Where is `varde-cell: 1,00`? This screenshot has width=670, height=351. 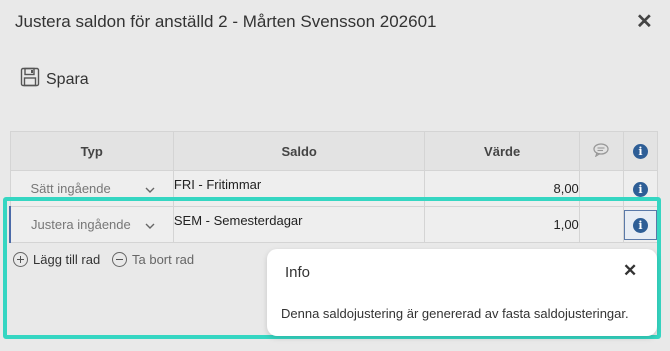 varde-cell: 1,00 is located at coordinates (502, 224).